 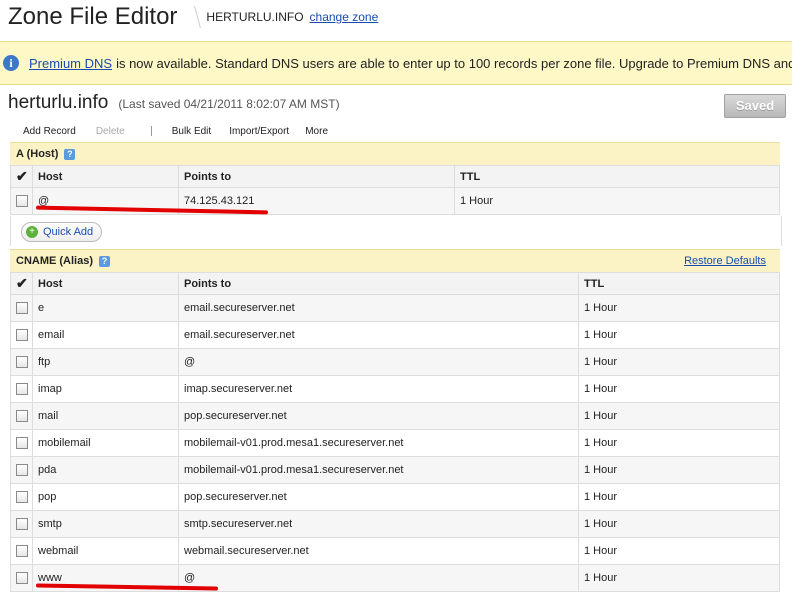 What do you see at coordinates (68, 232) in the screenshot?
I see `quick-add-label: Quick Add` at bounding box center [68, 232].